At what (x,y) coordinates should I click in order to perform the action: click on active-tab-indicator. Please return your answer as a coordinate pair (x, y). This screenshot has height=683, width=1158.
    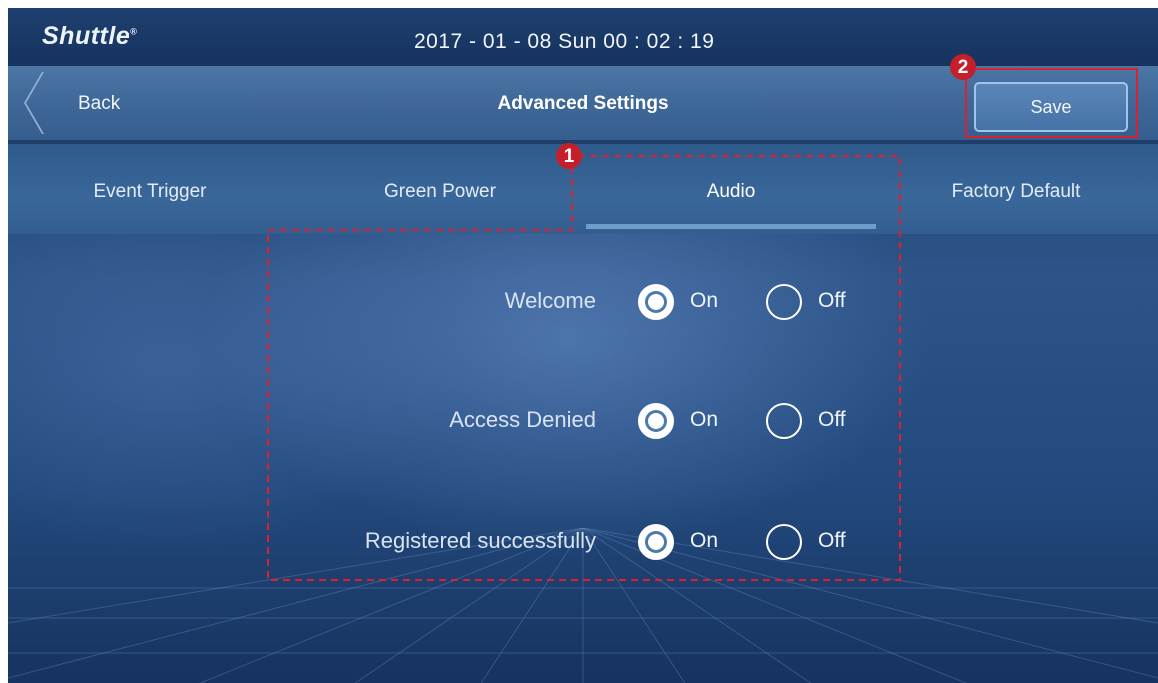
    Looking at the image, I should click on (731, 226).